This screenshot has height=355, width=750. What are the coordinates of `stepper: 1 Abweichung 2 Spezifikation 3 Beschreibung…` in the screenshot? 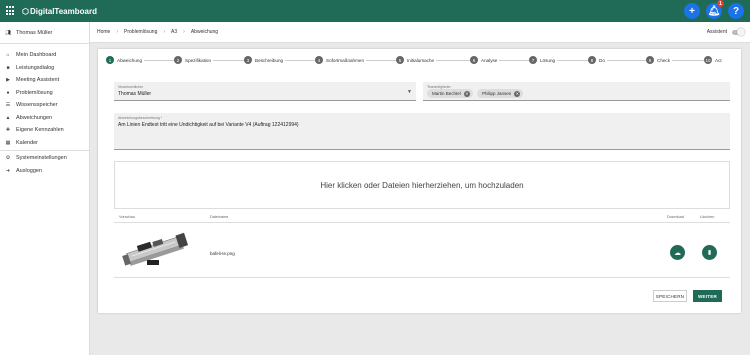 It's located at (418, 61).